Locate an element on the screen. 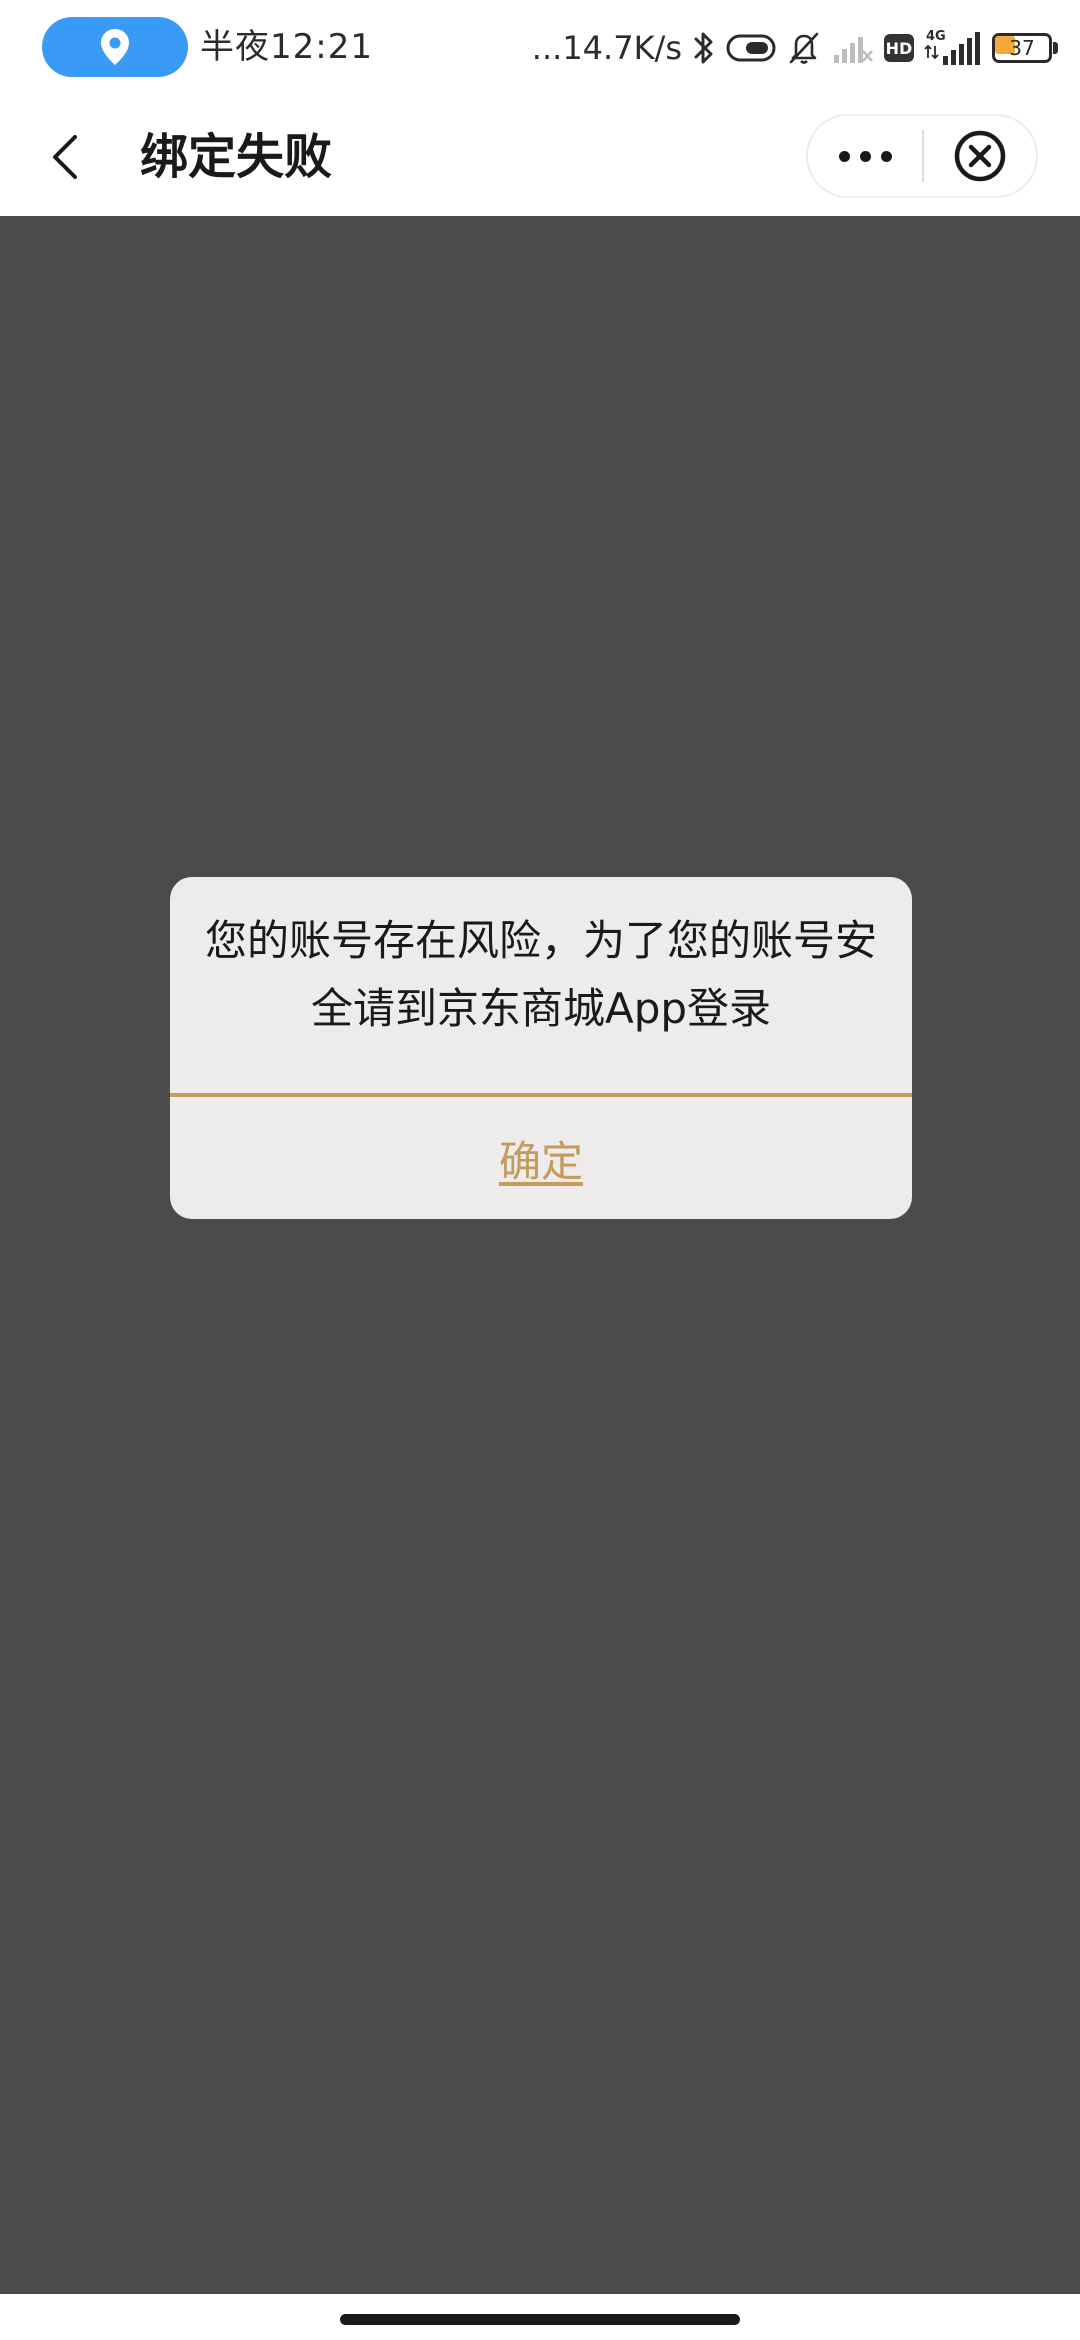 This screenshot has height=2340, width=1080. confirm-button: 确定 is located at coordinates (541, 1158).